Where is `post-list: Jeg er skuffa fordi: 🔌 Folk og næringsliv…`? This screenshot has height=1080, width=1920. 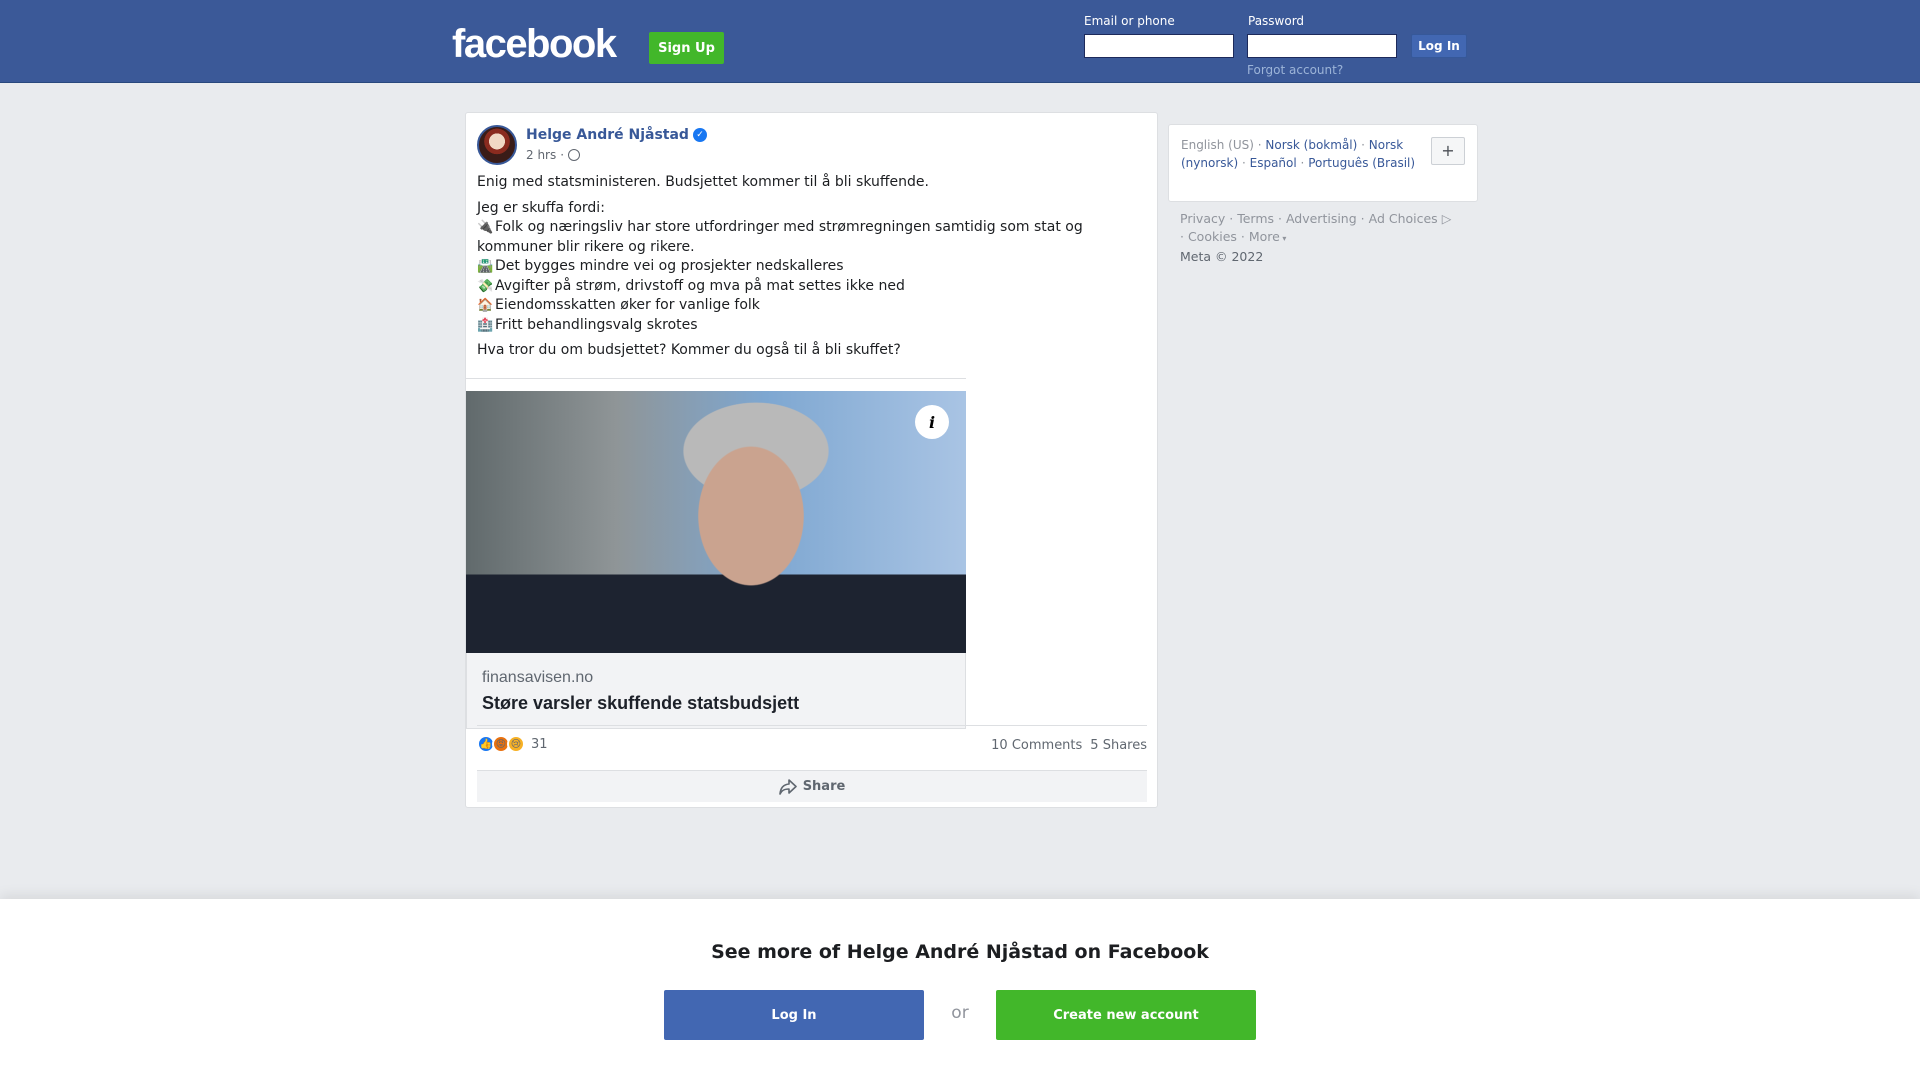 post-list: Jeg er skuffa fordi: 🔌 Folk og næringsliv… is located at coordinates (807, 267).